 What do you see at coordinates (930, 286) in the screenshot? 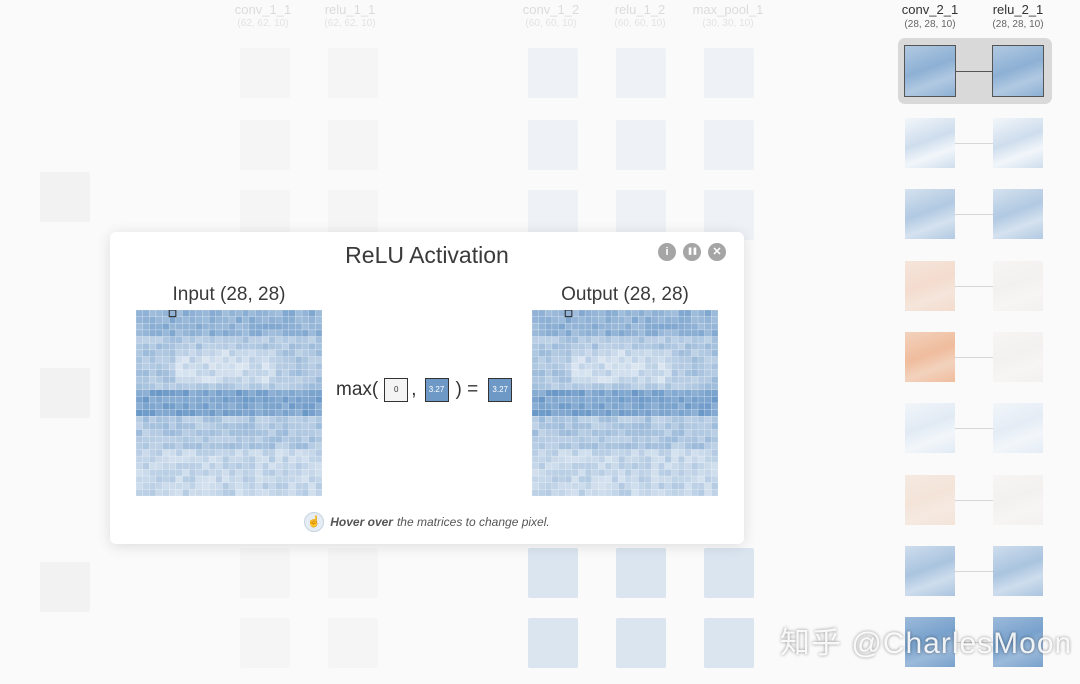
I see `conv-2-1-feature-map` at bounding box center [930, 286].